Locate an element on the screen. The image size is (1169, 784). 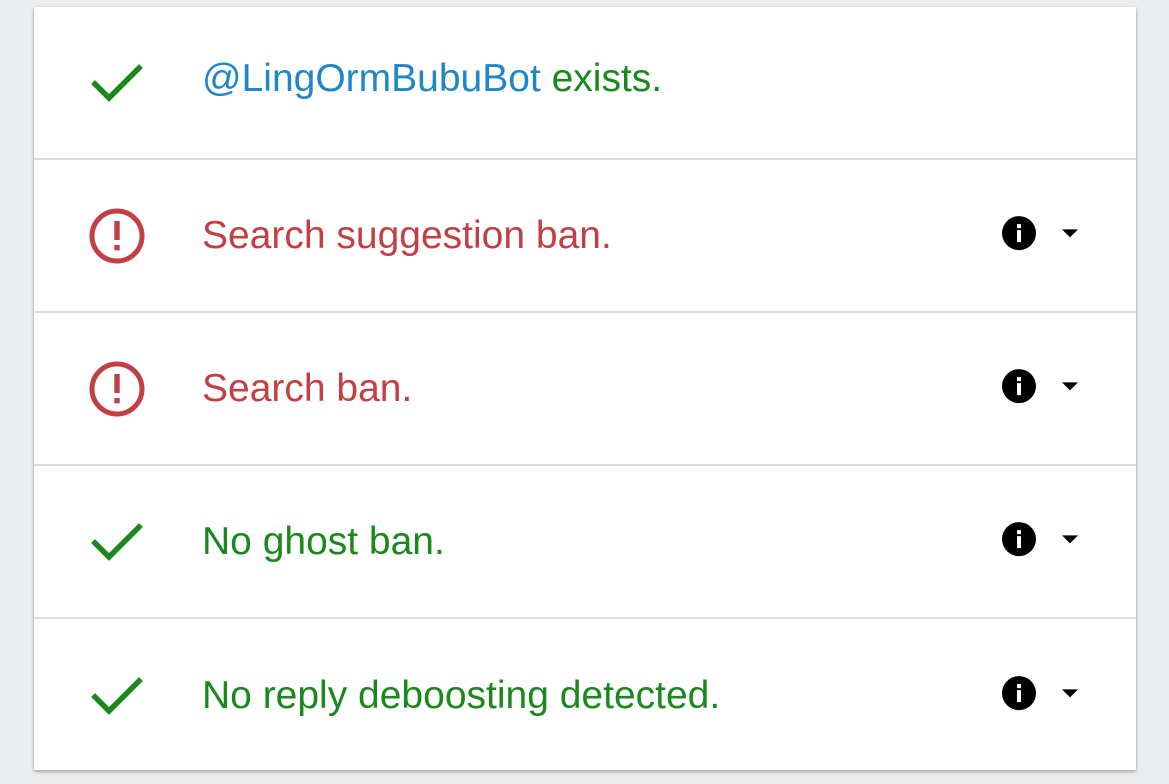
result-text: No reply deboosting detected. is located at coordinates (461, 695).